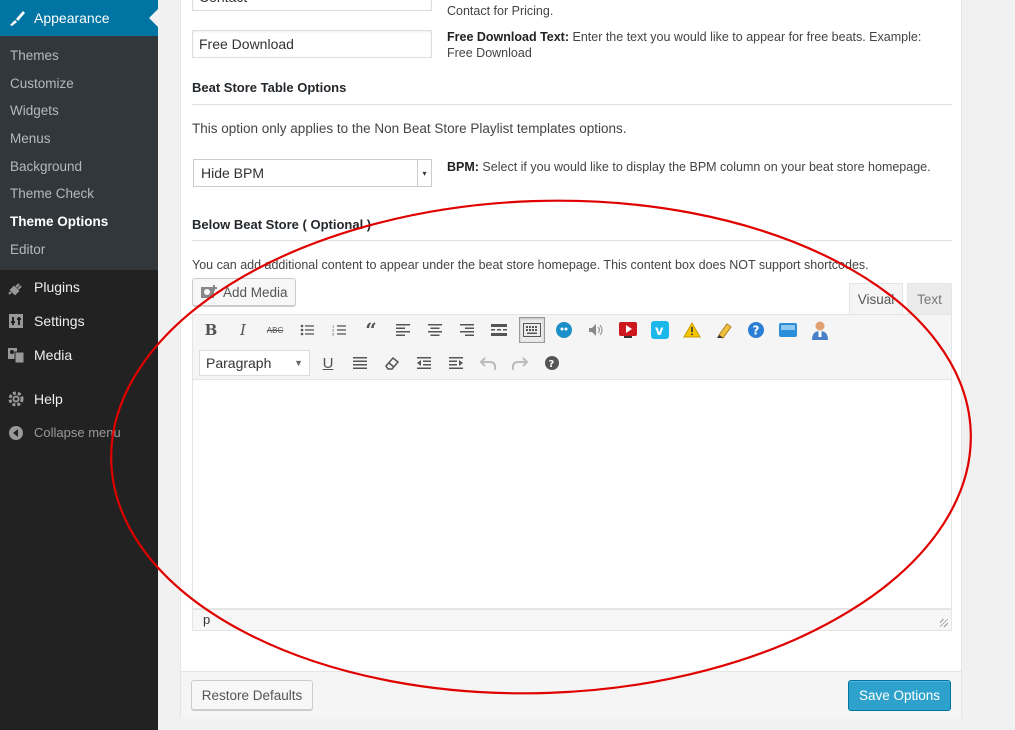 The height and width of the screenshot is (730, 1015). What do you see at coordinates (333, 334) in the screenshot?
I see `svg-text: 3` at bounding box center [333, 334].